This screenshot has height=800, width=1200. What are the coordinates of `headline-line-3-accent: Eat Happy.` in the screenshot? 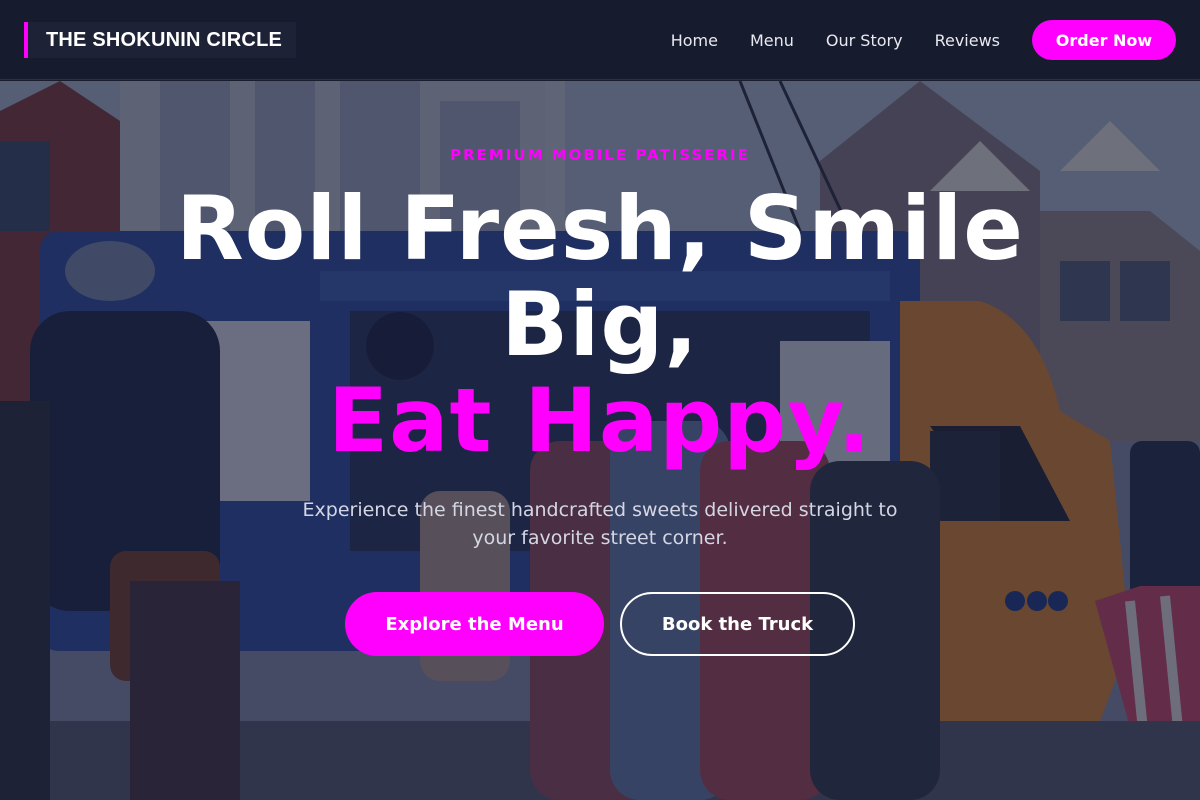 It's located at (600, 420).